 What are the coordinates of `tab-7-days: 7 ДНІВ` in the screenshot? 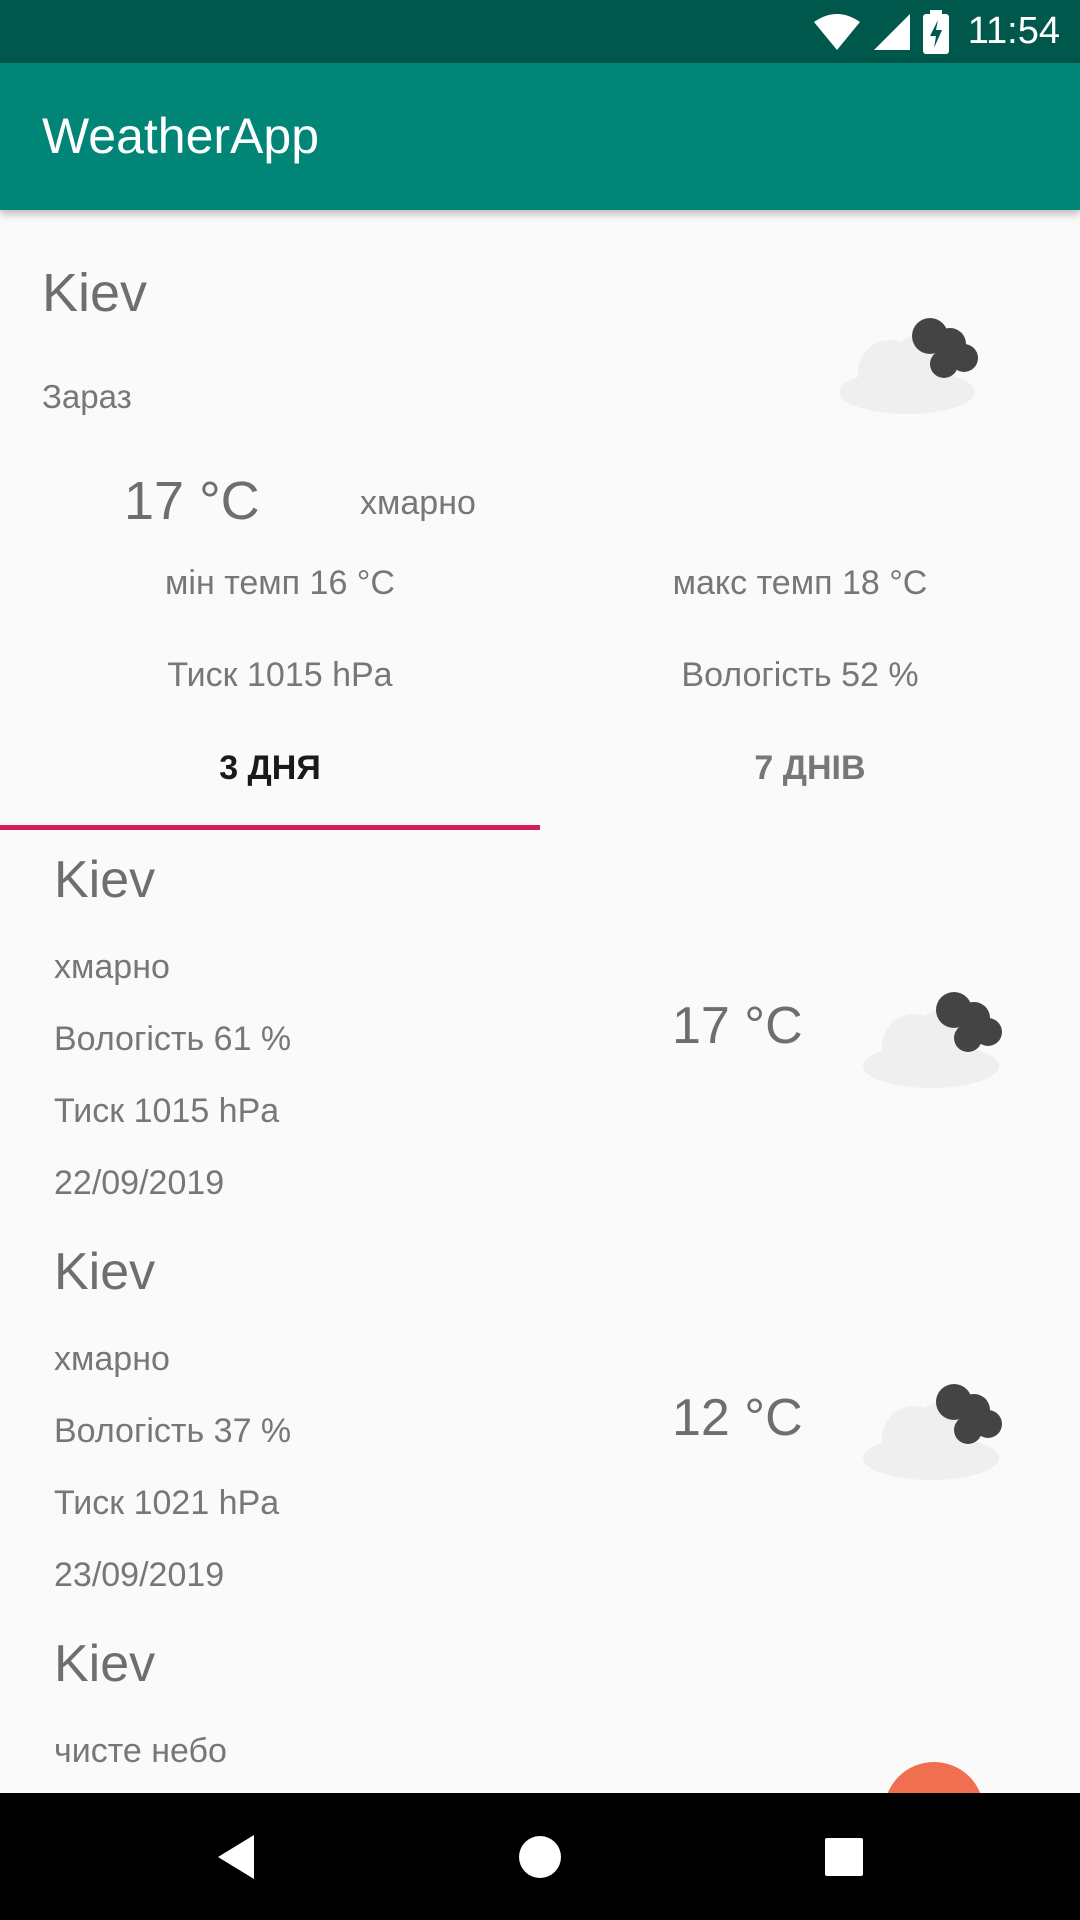 It's located at (810, 775).